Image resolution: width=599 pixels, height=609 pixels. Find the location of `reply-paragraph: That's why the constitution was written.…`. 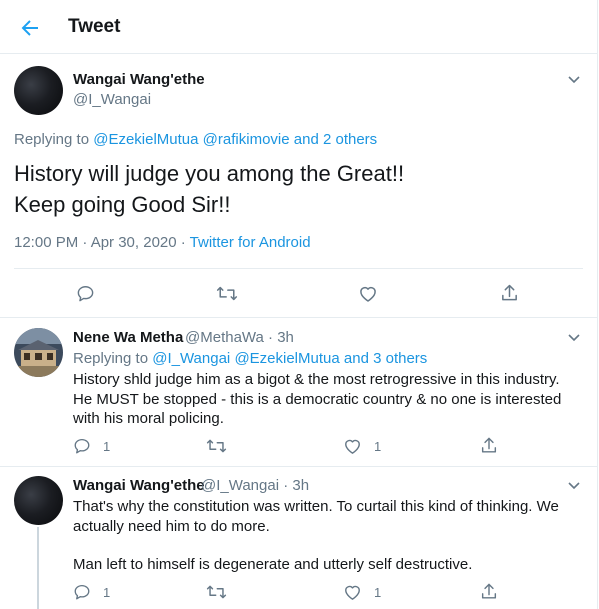

reply-paragraph: That's why the constitution was written.… is located at coordinates (316, 516).